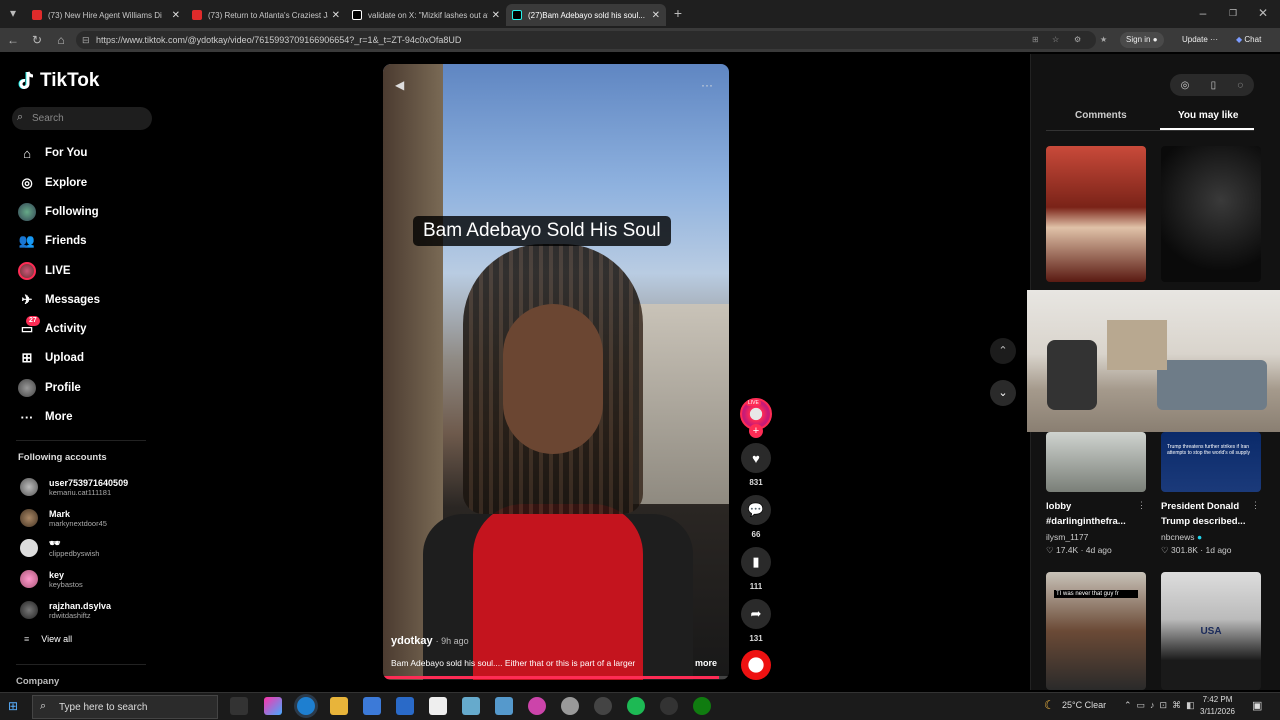  What do you see at coordinates (51, 358) in the screenshot?
I see `nav-upload: ⊞ Upload` at bounding box center [51, 358].